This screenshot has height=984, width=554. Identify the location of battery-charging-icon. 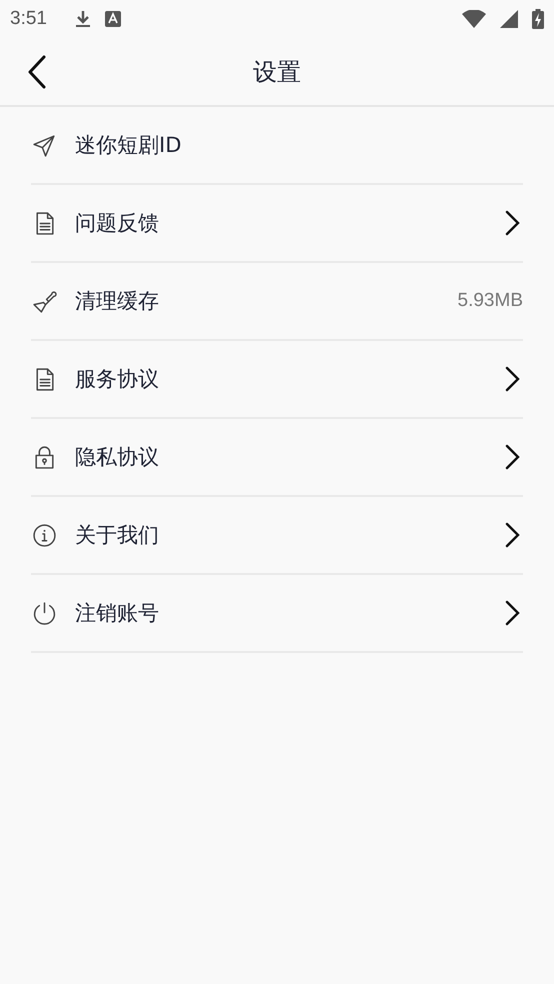
(538, 19).